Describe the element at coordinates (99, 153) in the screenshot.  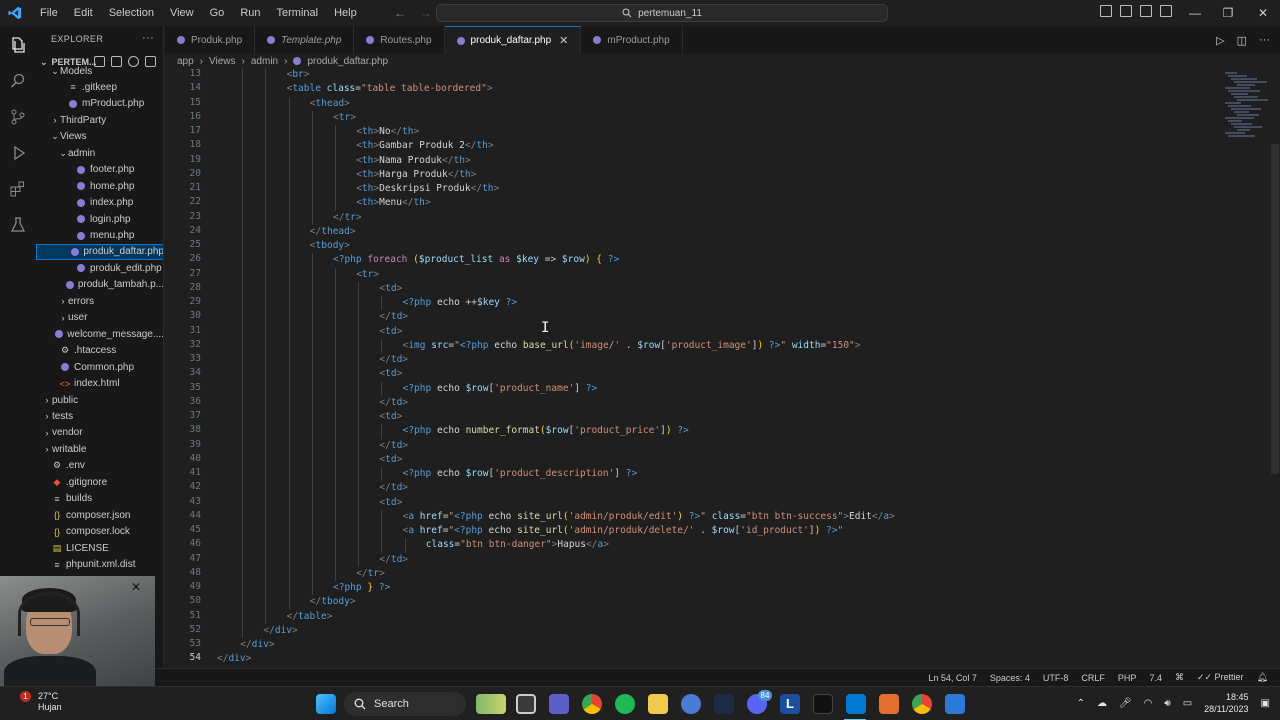
I see `tree-item: ⌄ admin` at that location.